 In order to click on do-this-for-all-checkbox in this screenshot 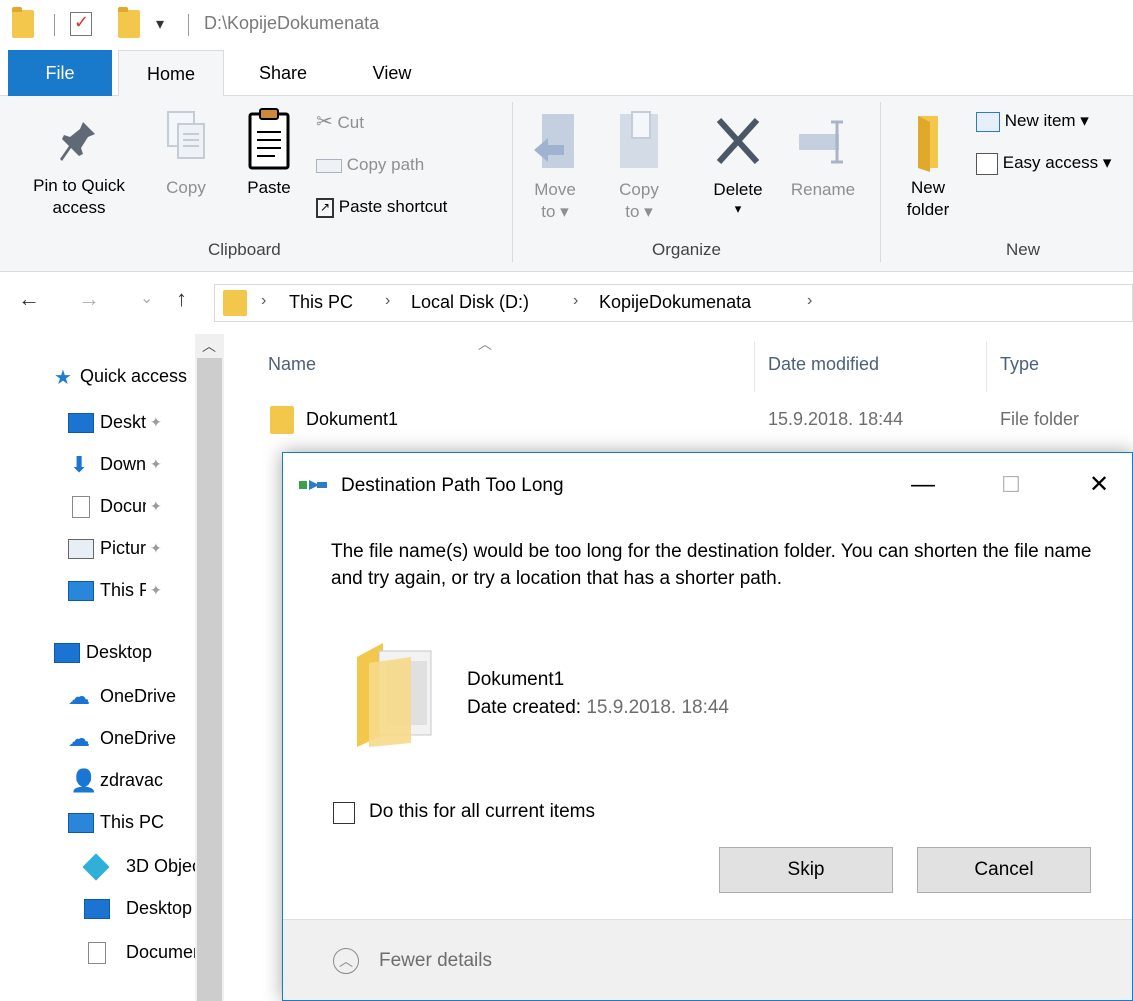, I will do `click(344, 813)`.